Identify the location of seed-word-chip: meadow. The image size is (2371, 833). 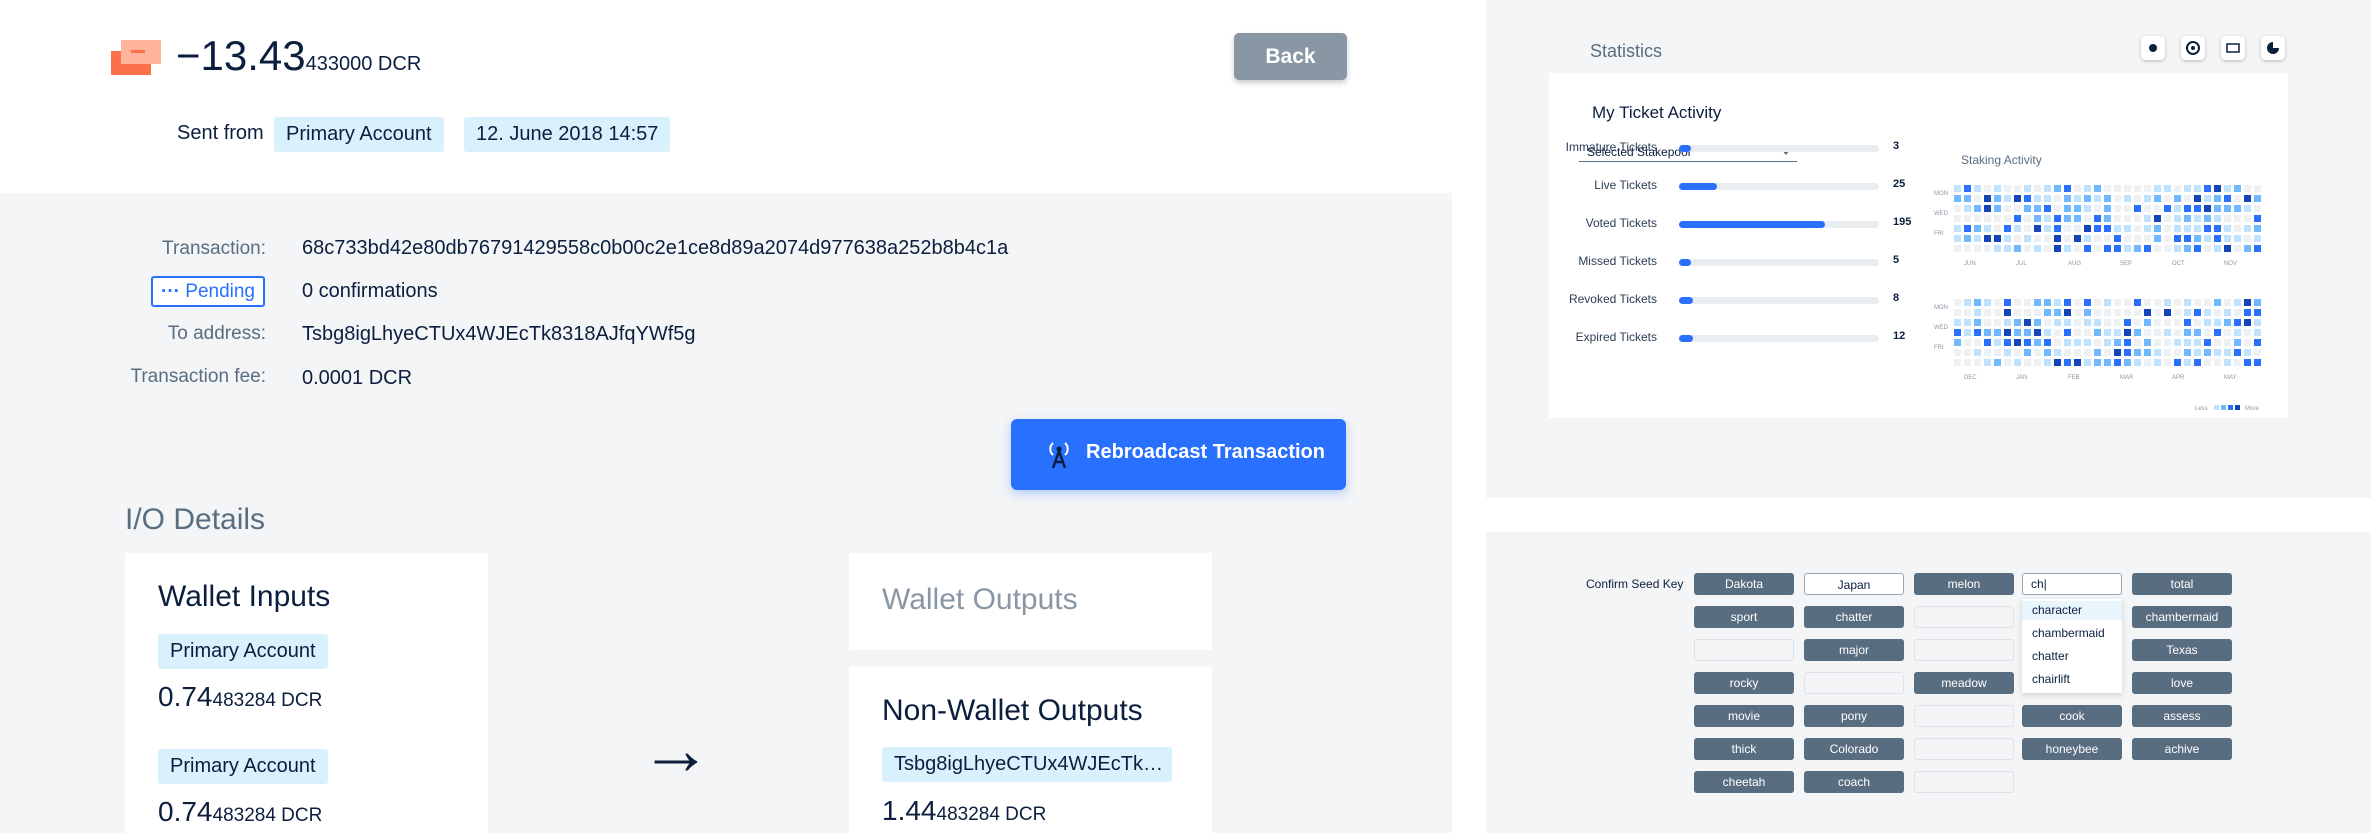
(1964, 683).